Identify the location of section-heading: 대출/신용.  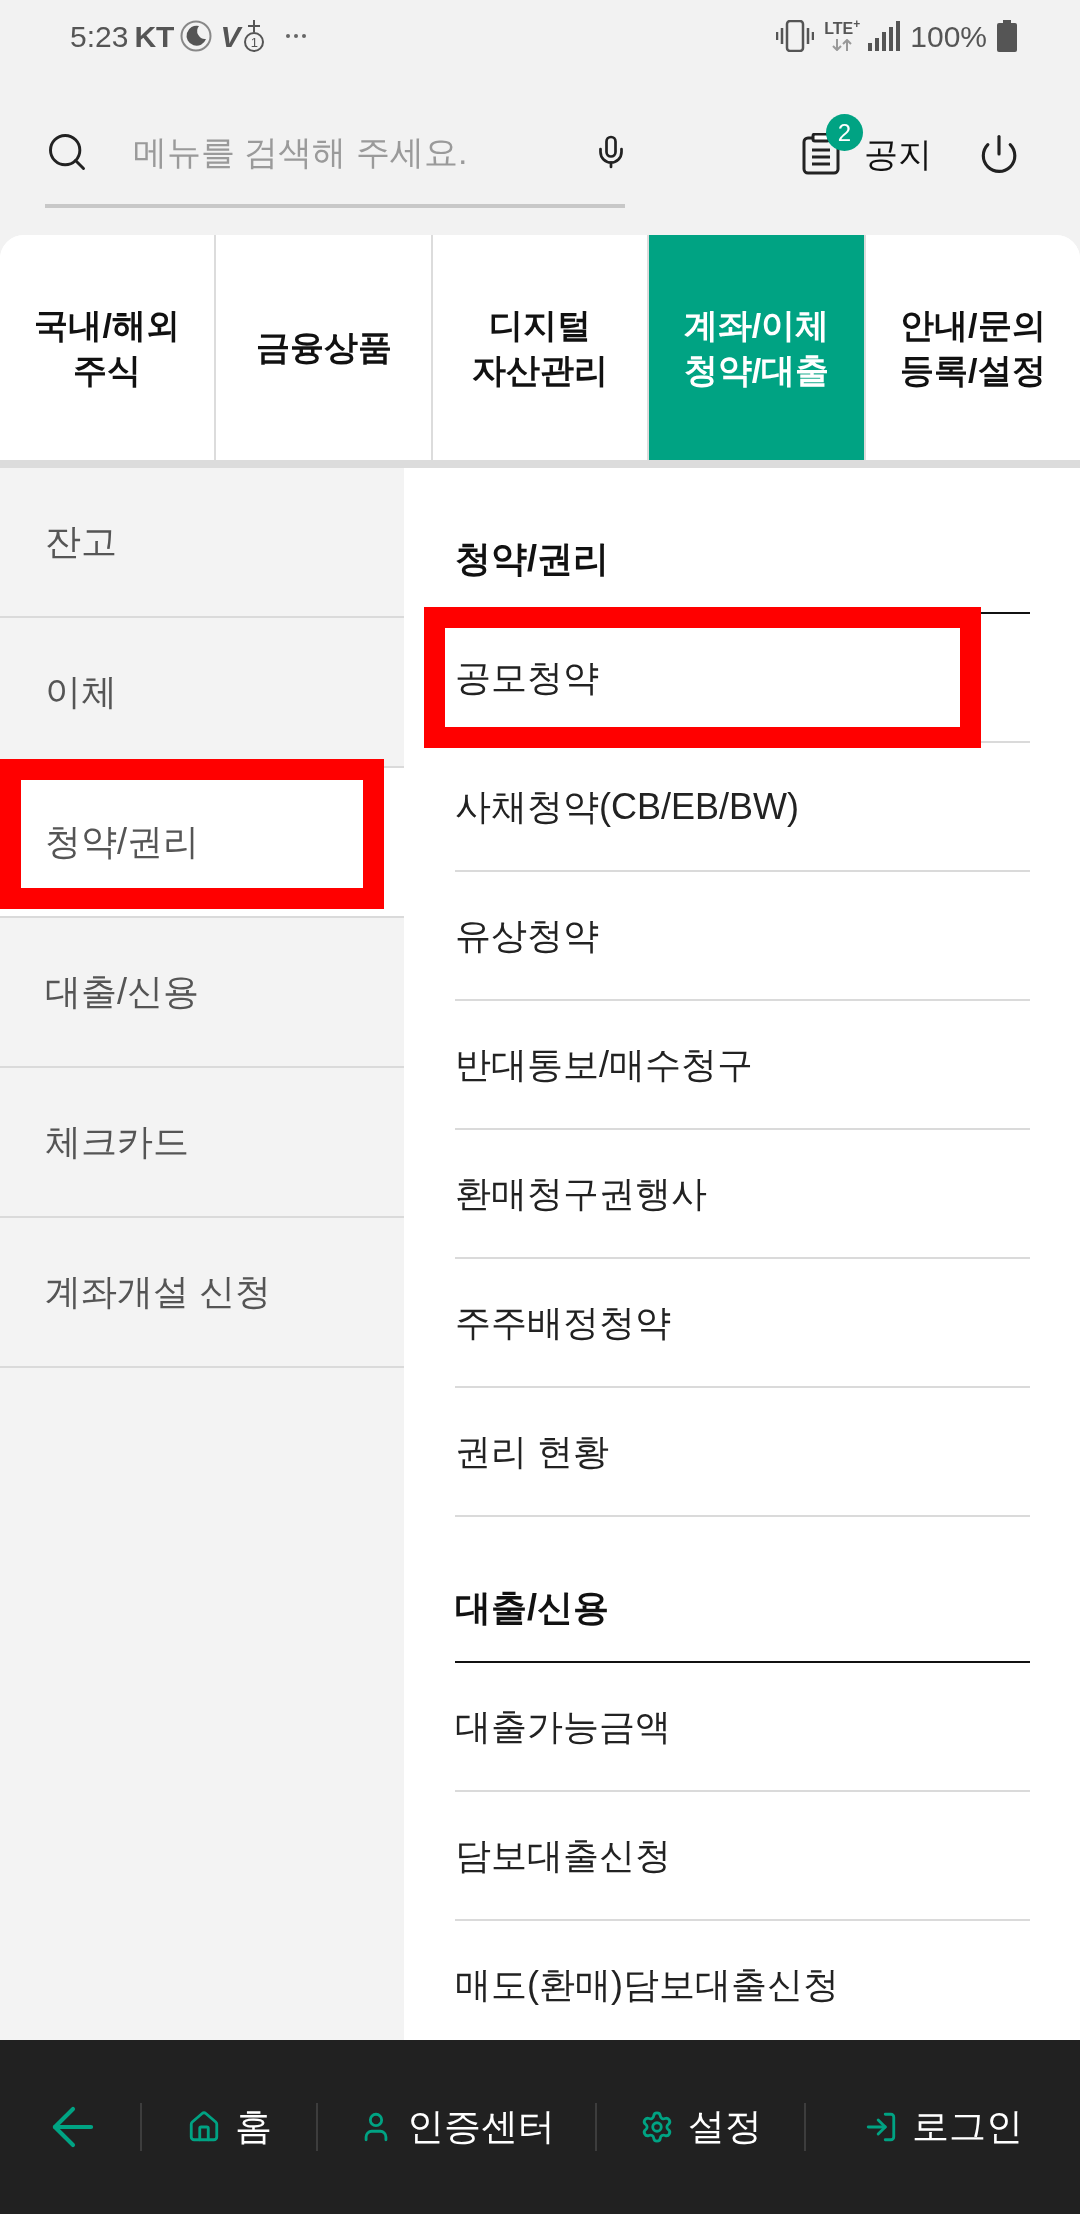
(532, 1608).